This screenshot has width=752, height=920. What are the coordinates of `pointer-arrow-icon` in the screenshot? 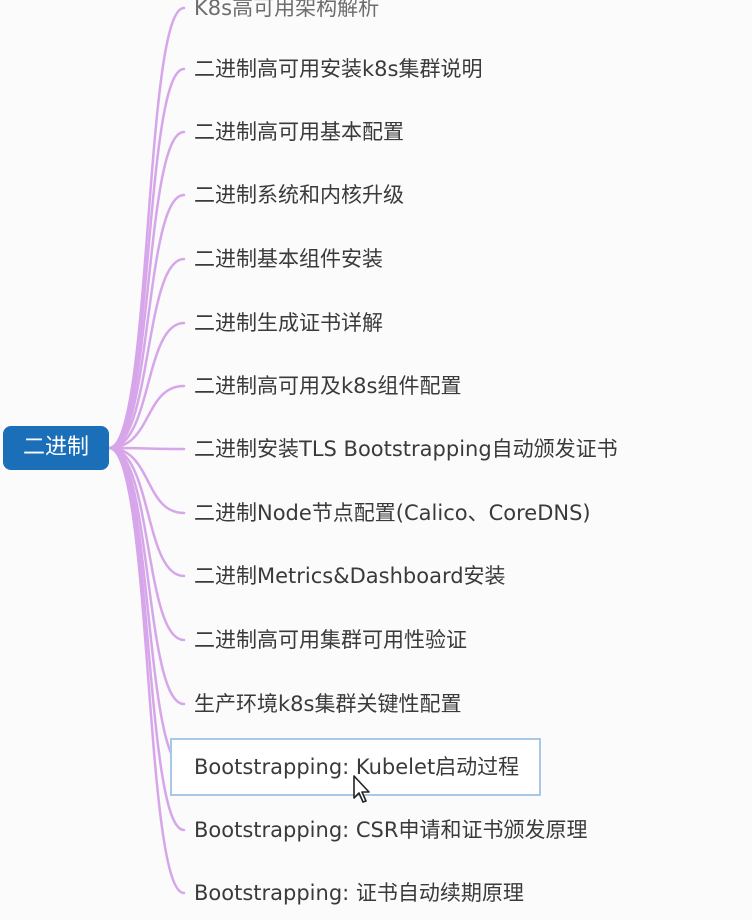 It's located at (361, 789).